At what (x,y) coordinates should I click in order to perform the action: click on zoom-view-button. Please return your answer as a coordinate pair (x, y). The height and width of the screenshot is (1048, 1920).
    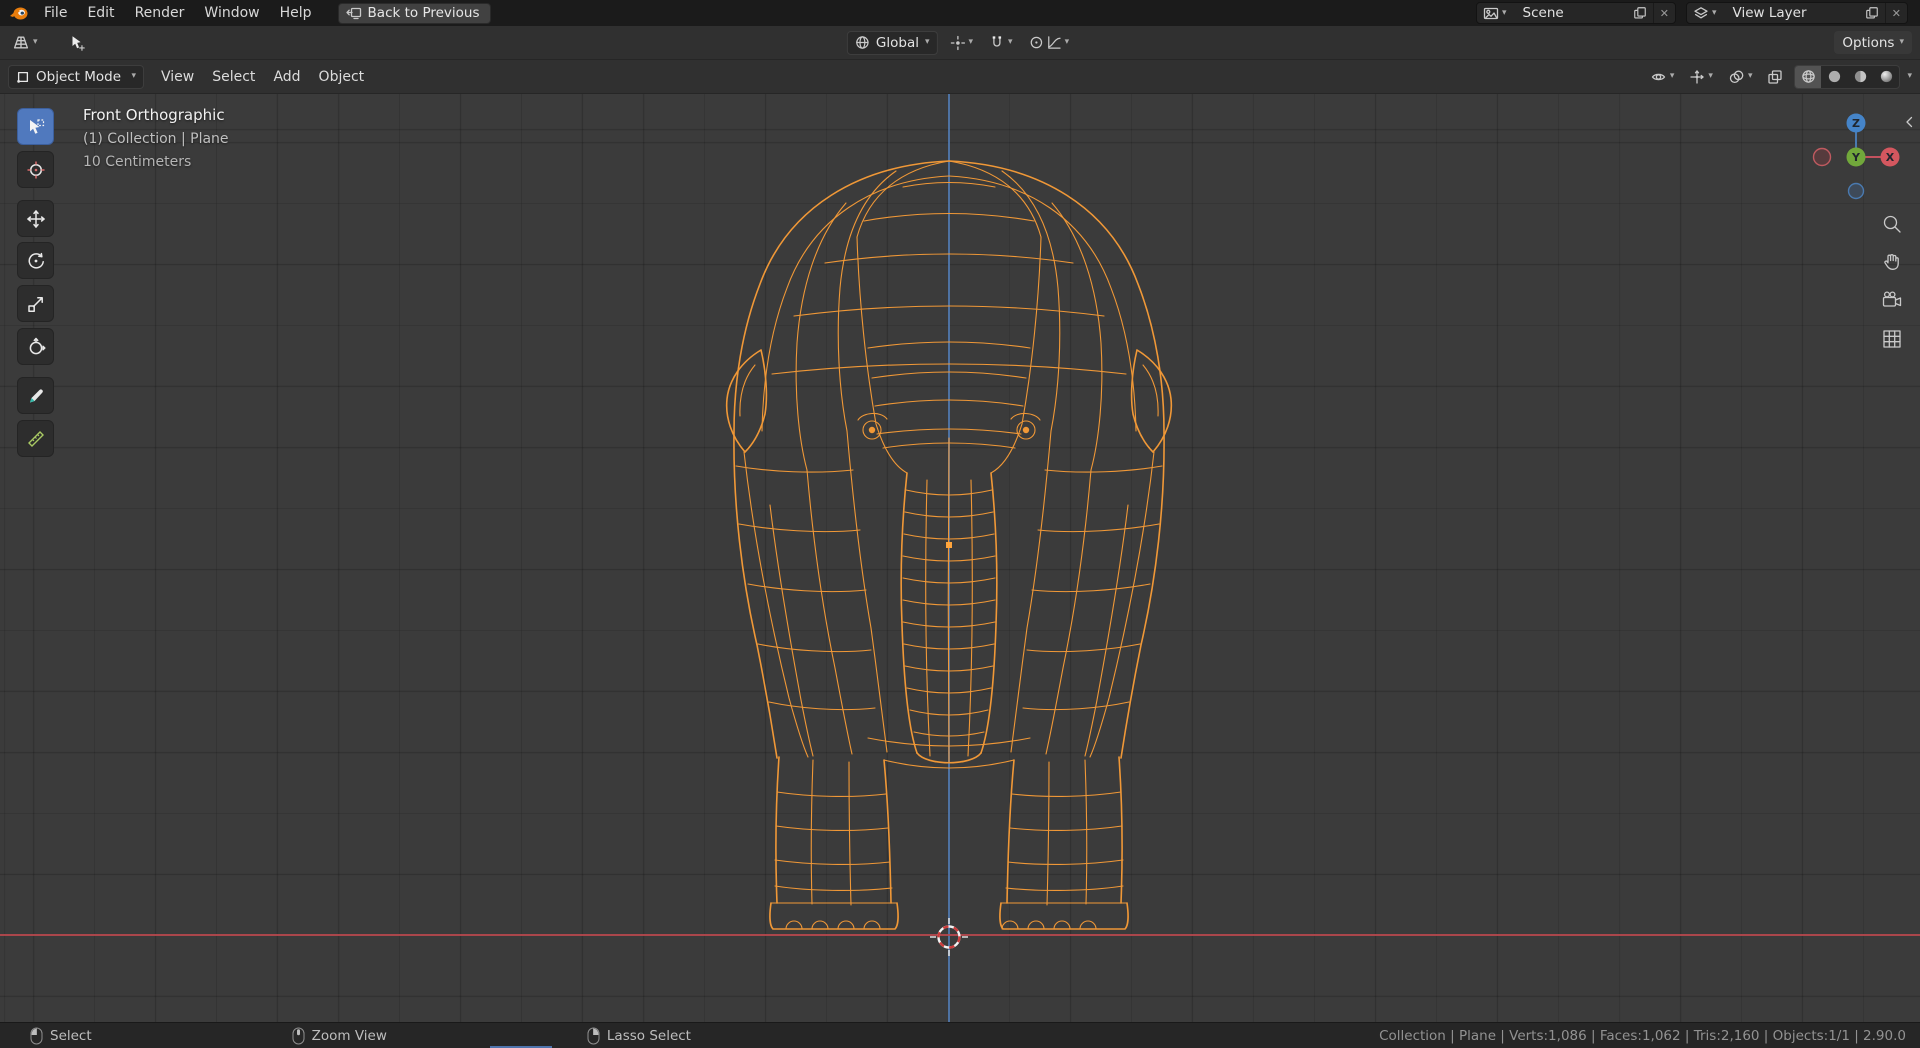
    Looking at the image, I should click on (1892, 224).